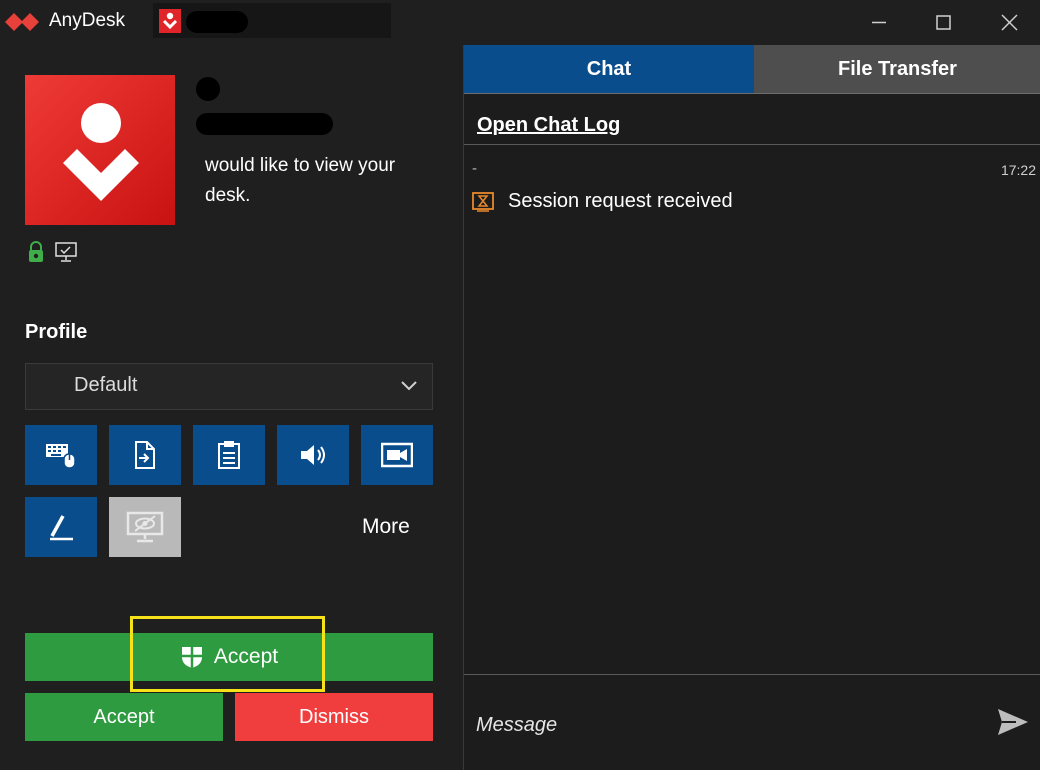 This screenshot has width=1040, height=770. What do you see at coordinates (124, 717) in the screenshot?
I see `accept-button: Accept` at bounding box center [124, 717].